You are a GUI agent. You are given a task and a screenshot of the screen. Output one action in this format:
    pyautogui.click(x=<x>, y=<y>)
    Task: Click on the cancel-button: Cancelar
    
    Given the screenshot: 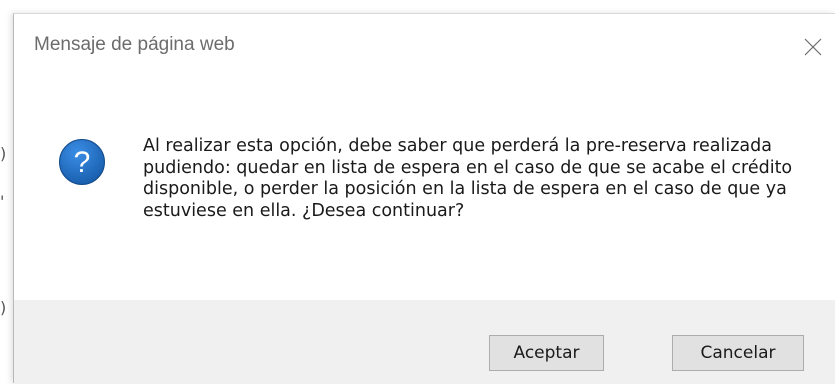 What is the action you would take?
    pyautogui.click(x=738, y=353)
    